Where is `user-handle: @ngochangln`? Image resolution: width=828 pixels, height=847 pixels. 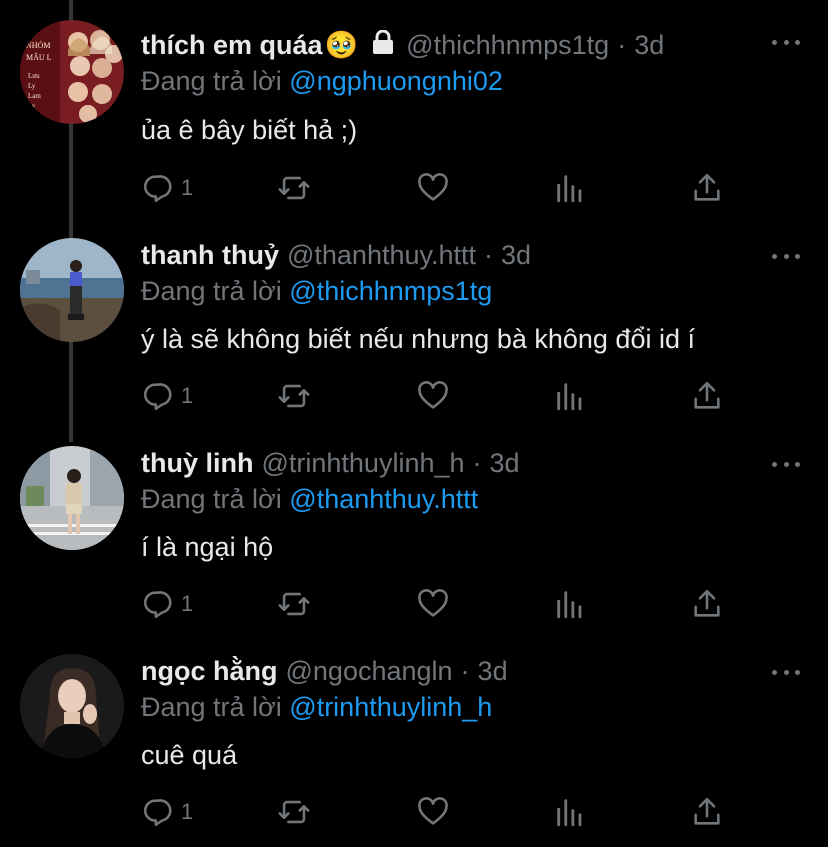 user-handle: @ngochangln is located at coordinates (369, 671).